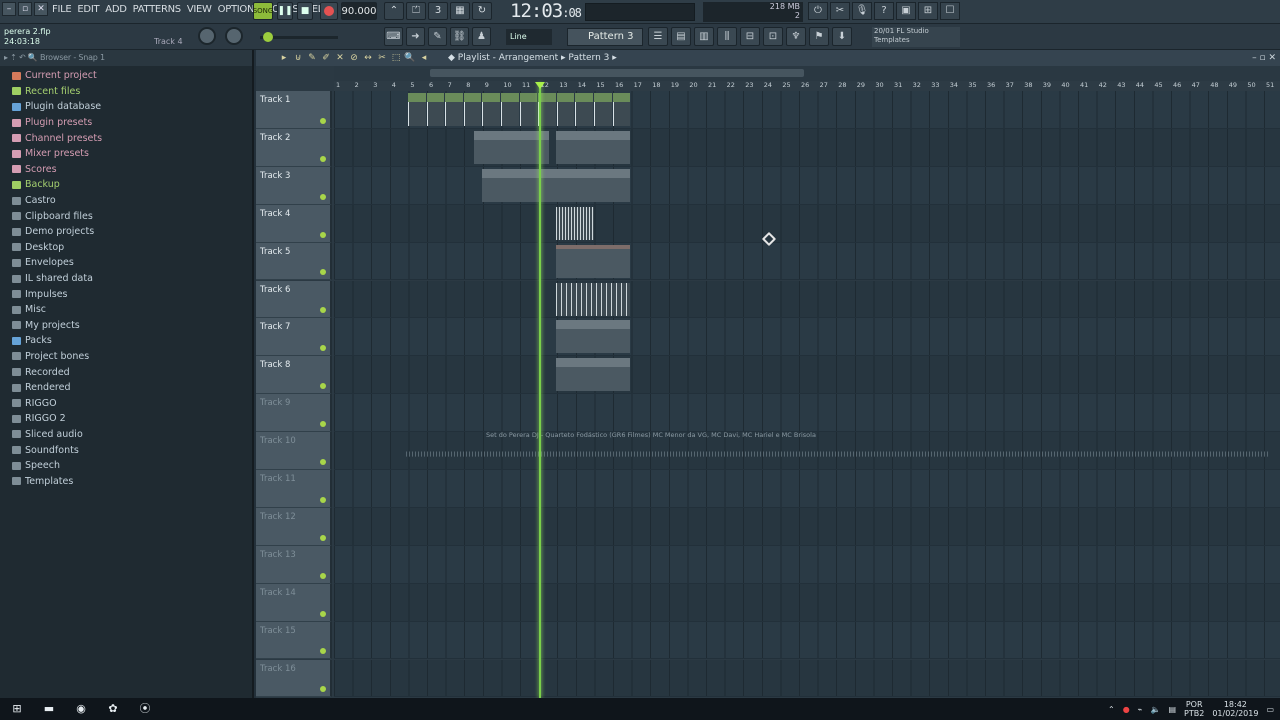 This screenshot has width=1280, height=720. What do you see at coordinates (132, 107) in the screenshot?
I see `browser-item: Plugin database` at bounding box center [132, 107].